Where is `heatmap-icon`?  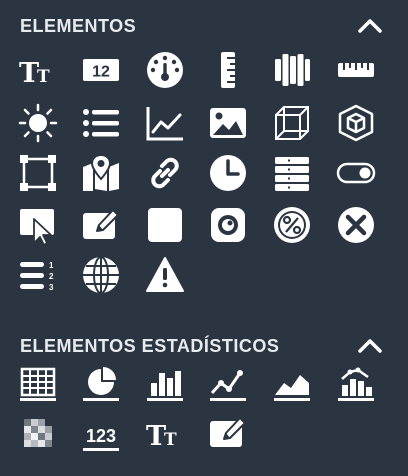 heatmap-icon is located at coordinates (38, 433).